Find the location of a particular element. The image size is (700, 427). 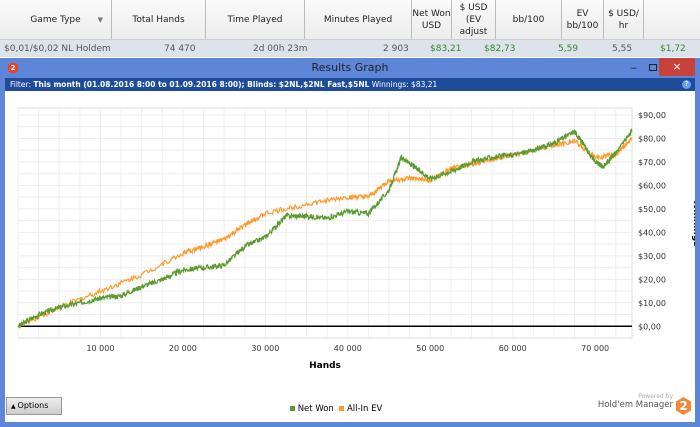

col-time-played: Time Played is located at coordinates (255, 19).